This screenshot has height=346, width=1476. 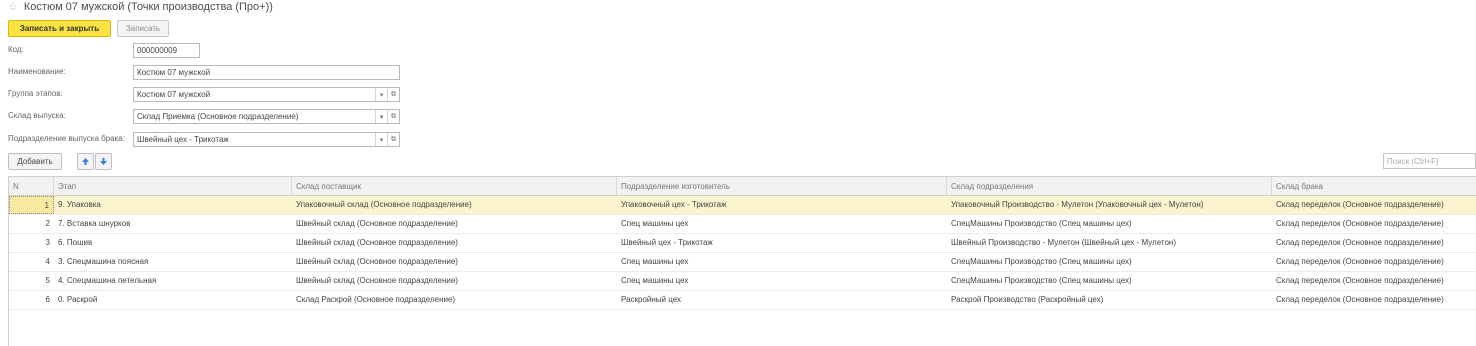 I want to click on move-down-button, so click(x=103, y=161).